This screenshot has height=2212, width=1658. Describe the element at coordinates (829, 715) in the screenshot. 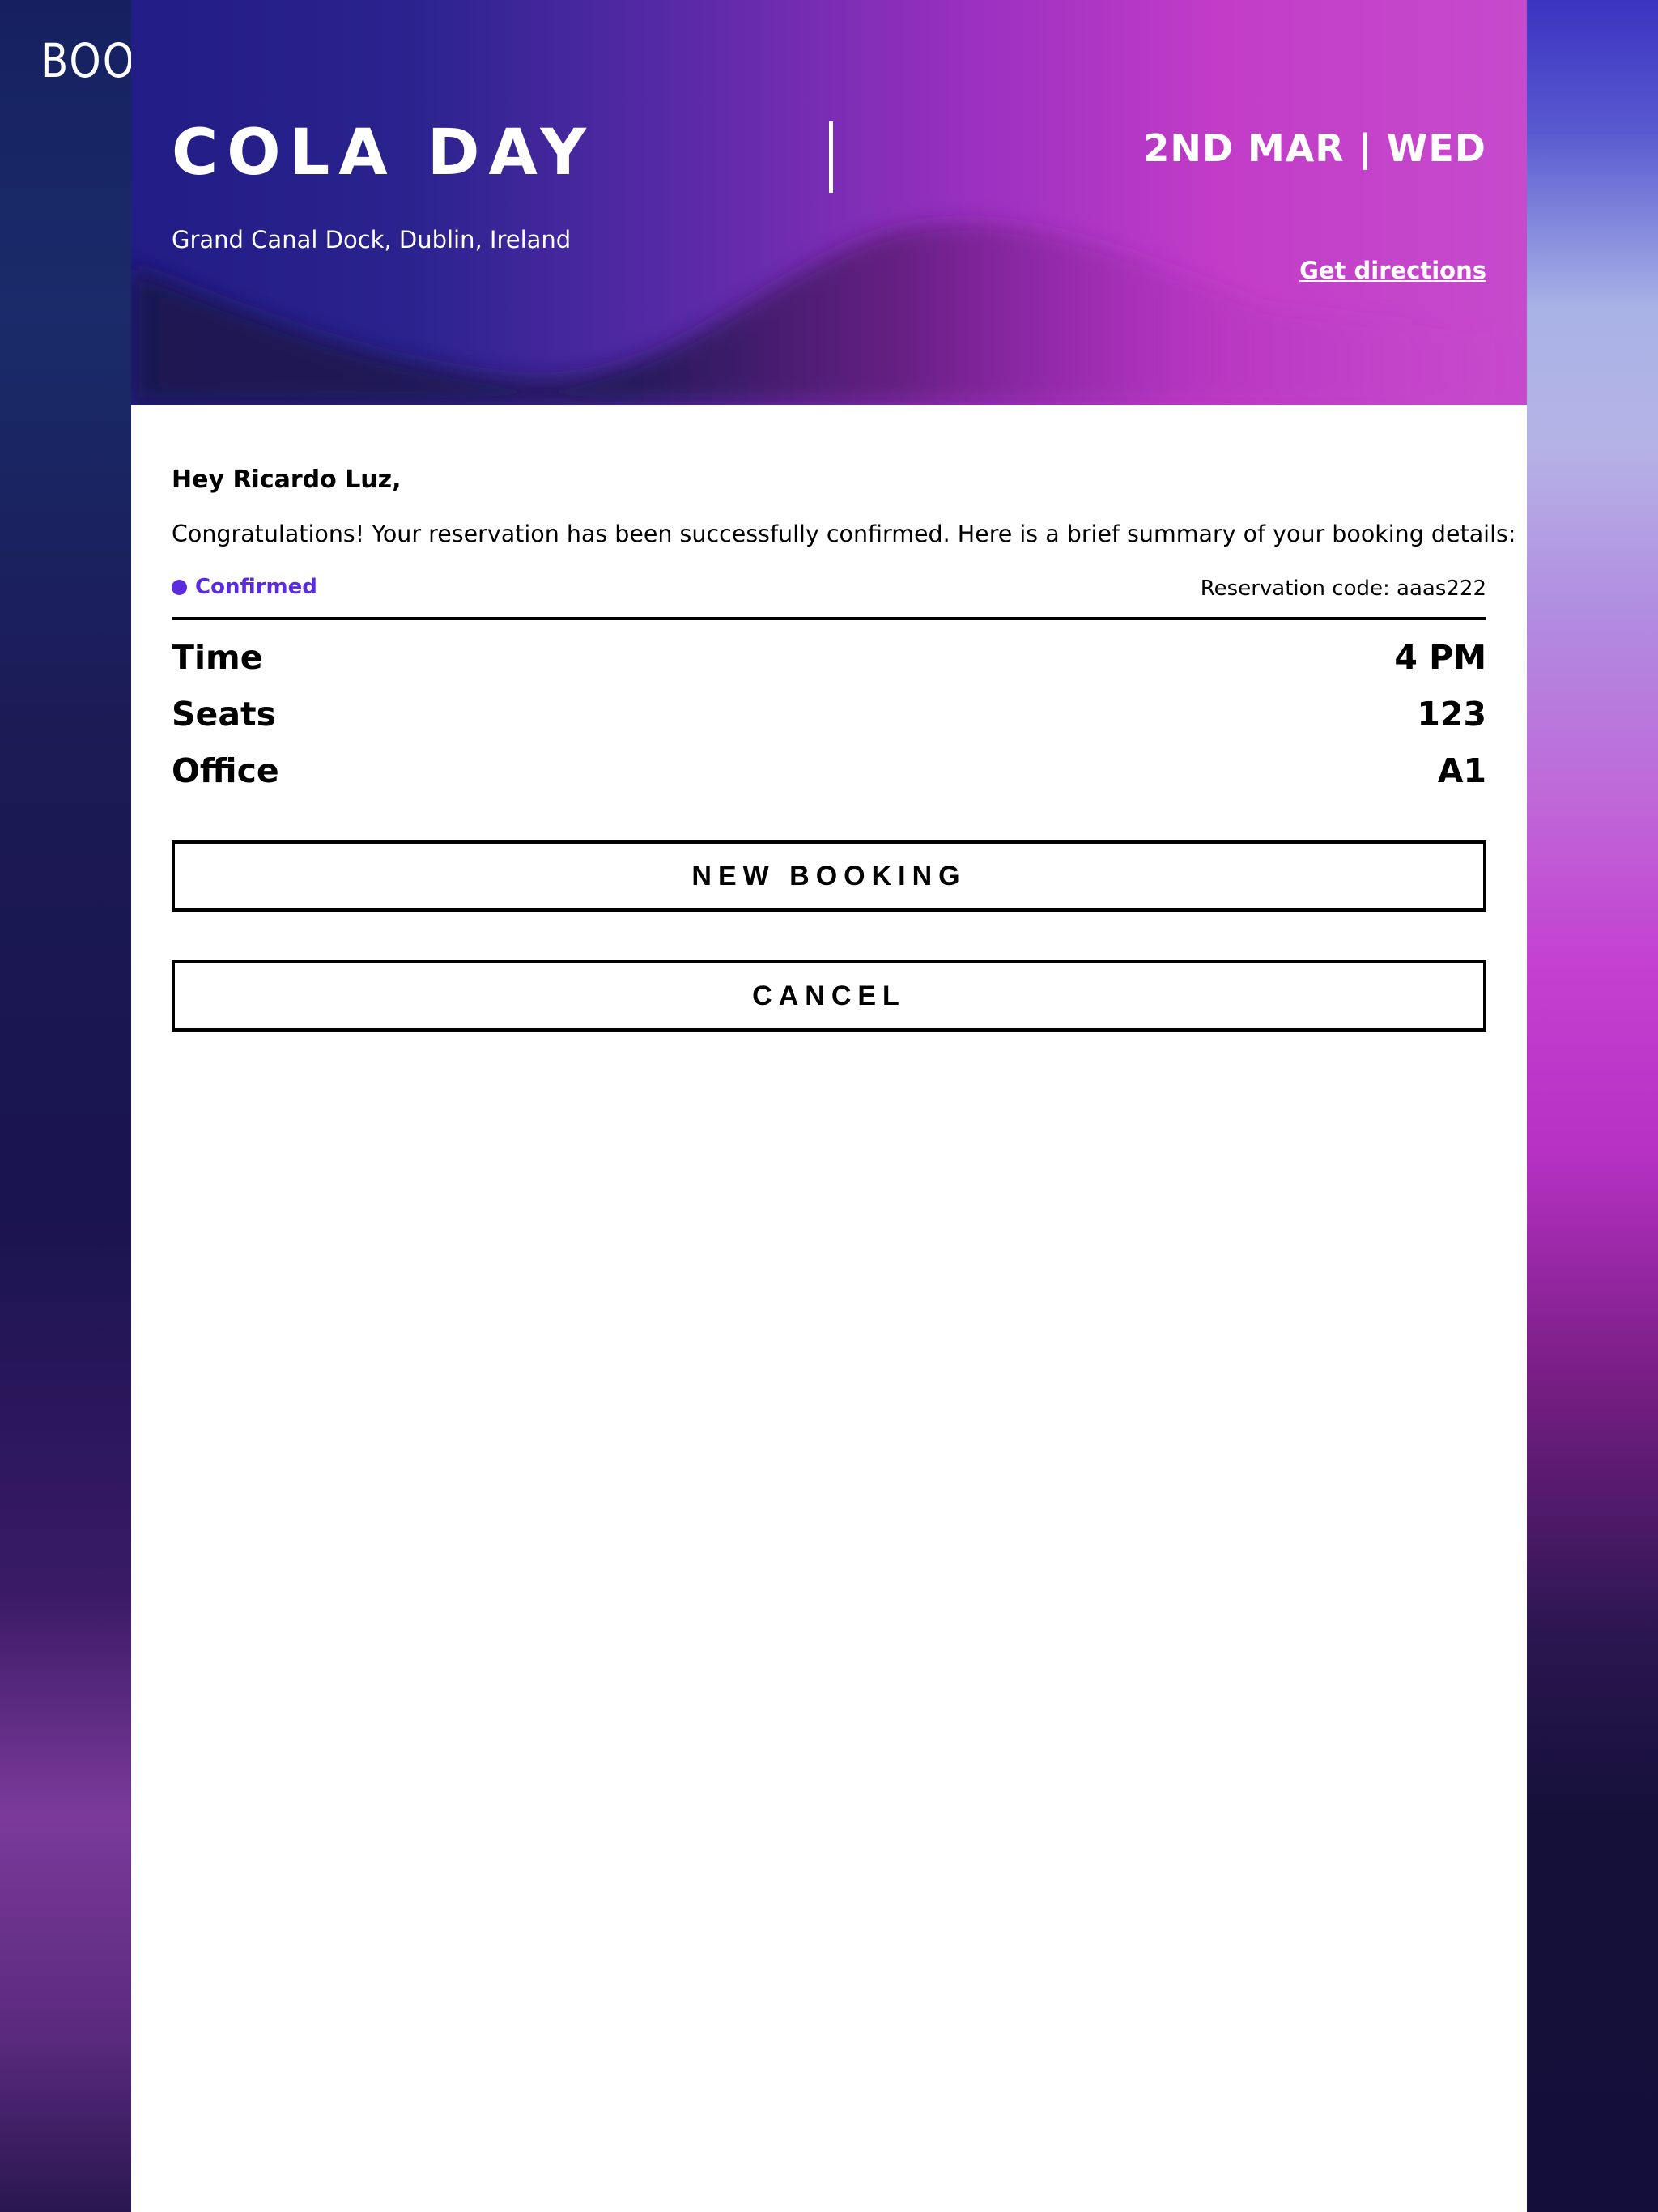

I see `detail-row-seats: Seats 123` at that location.